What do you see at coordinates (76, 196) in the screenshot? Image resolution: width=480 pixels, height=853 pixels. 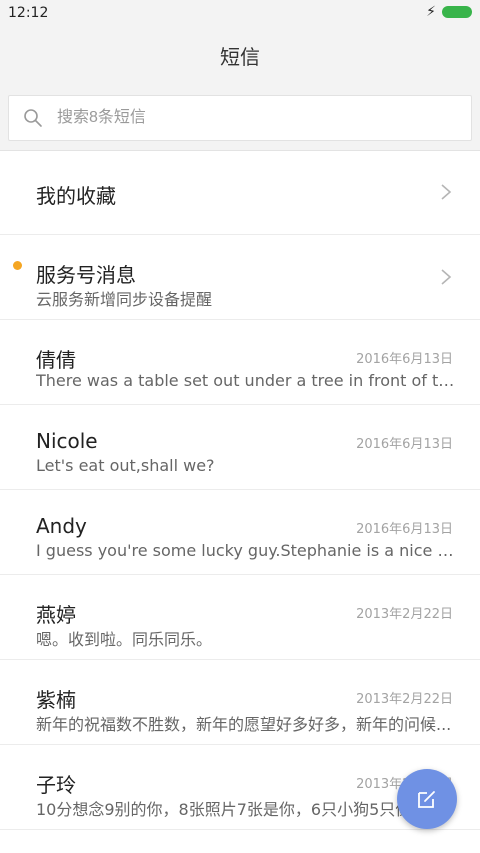 I see `favorites-label: 我的收藏` at bounding box center [76, 196].